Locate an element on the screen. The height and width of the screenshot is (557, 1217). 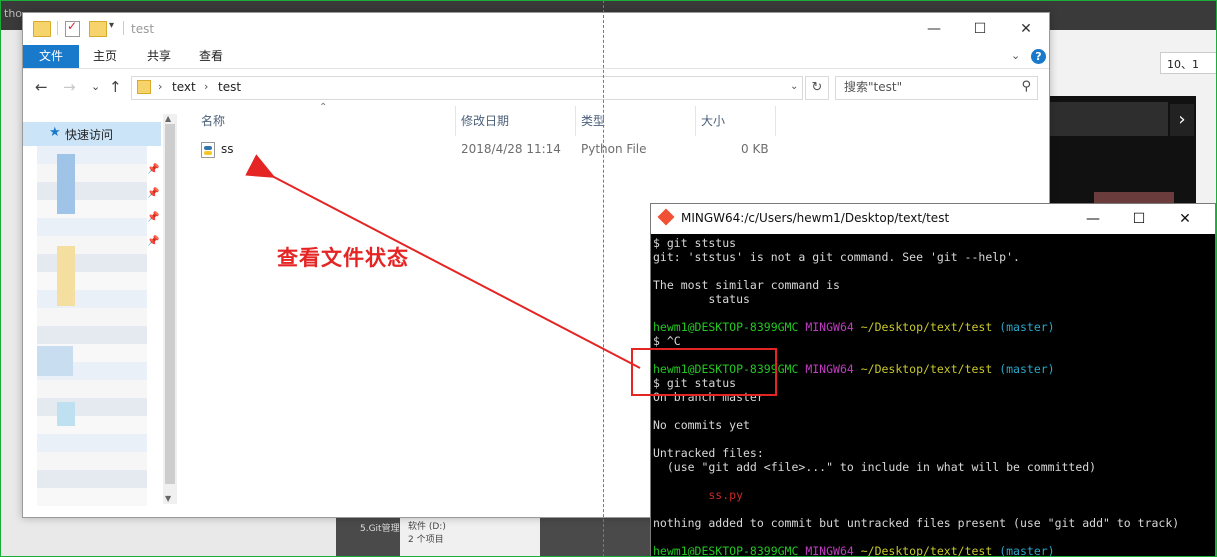
terminal-line: status is located at coordinates (934, 299).